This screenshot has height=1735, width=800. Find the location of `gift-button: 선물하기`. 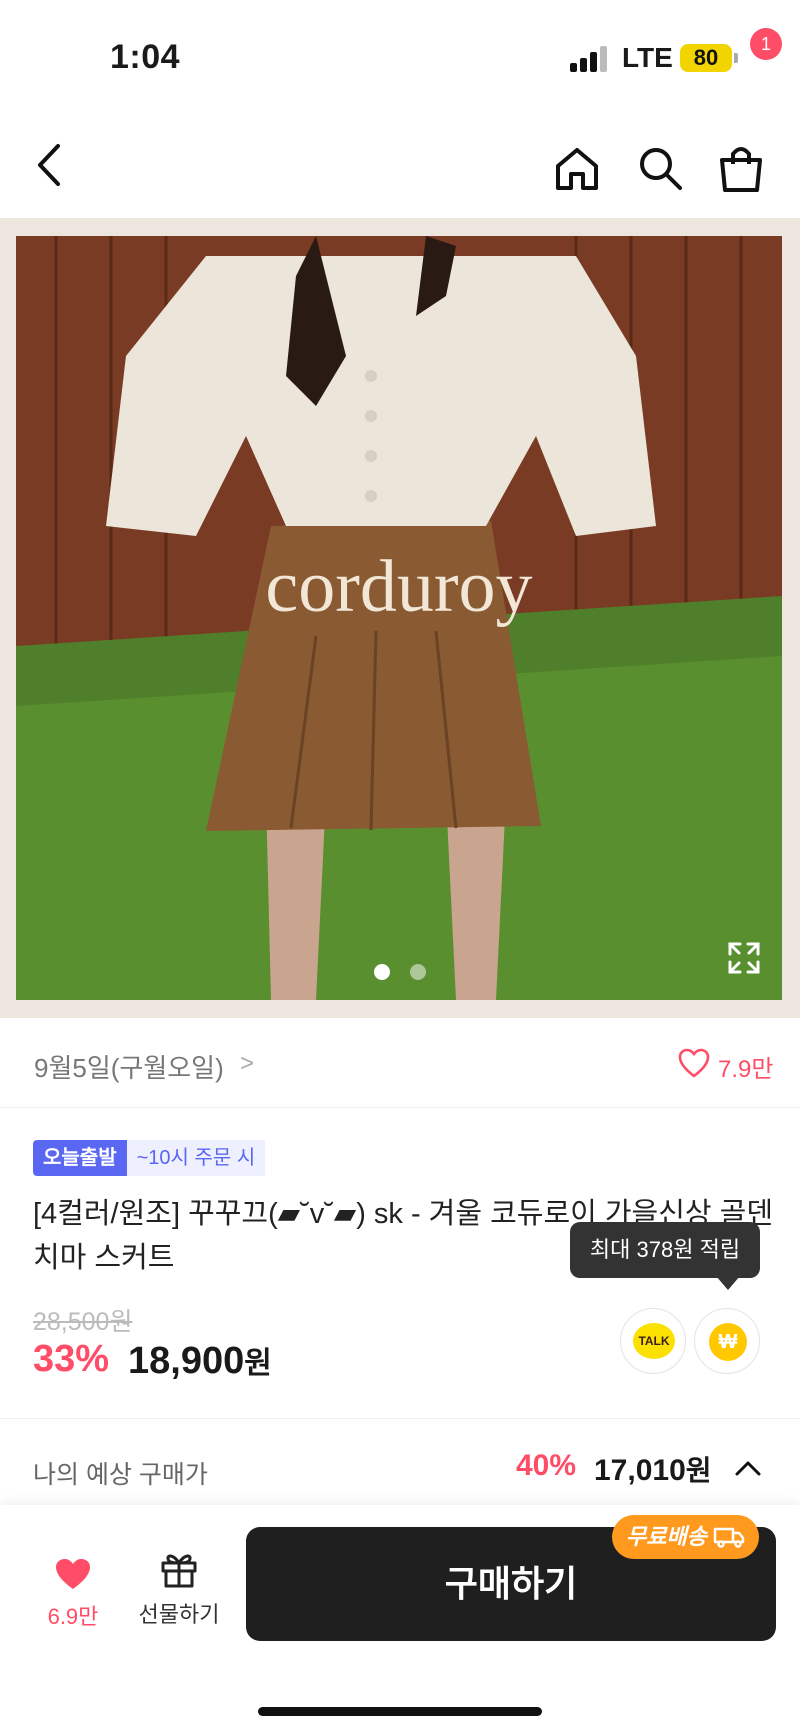

gift-button: 선물하기 is located at coordinates (179, 1587).